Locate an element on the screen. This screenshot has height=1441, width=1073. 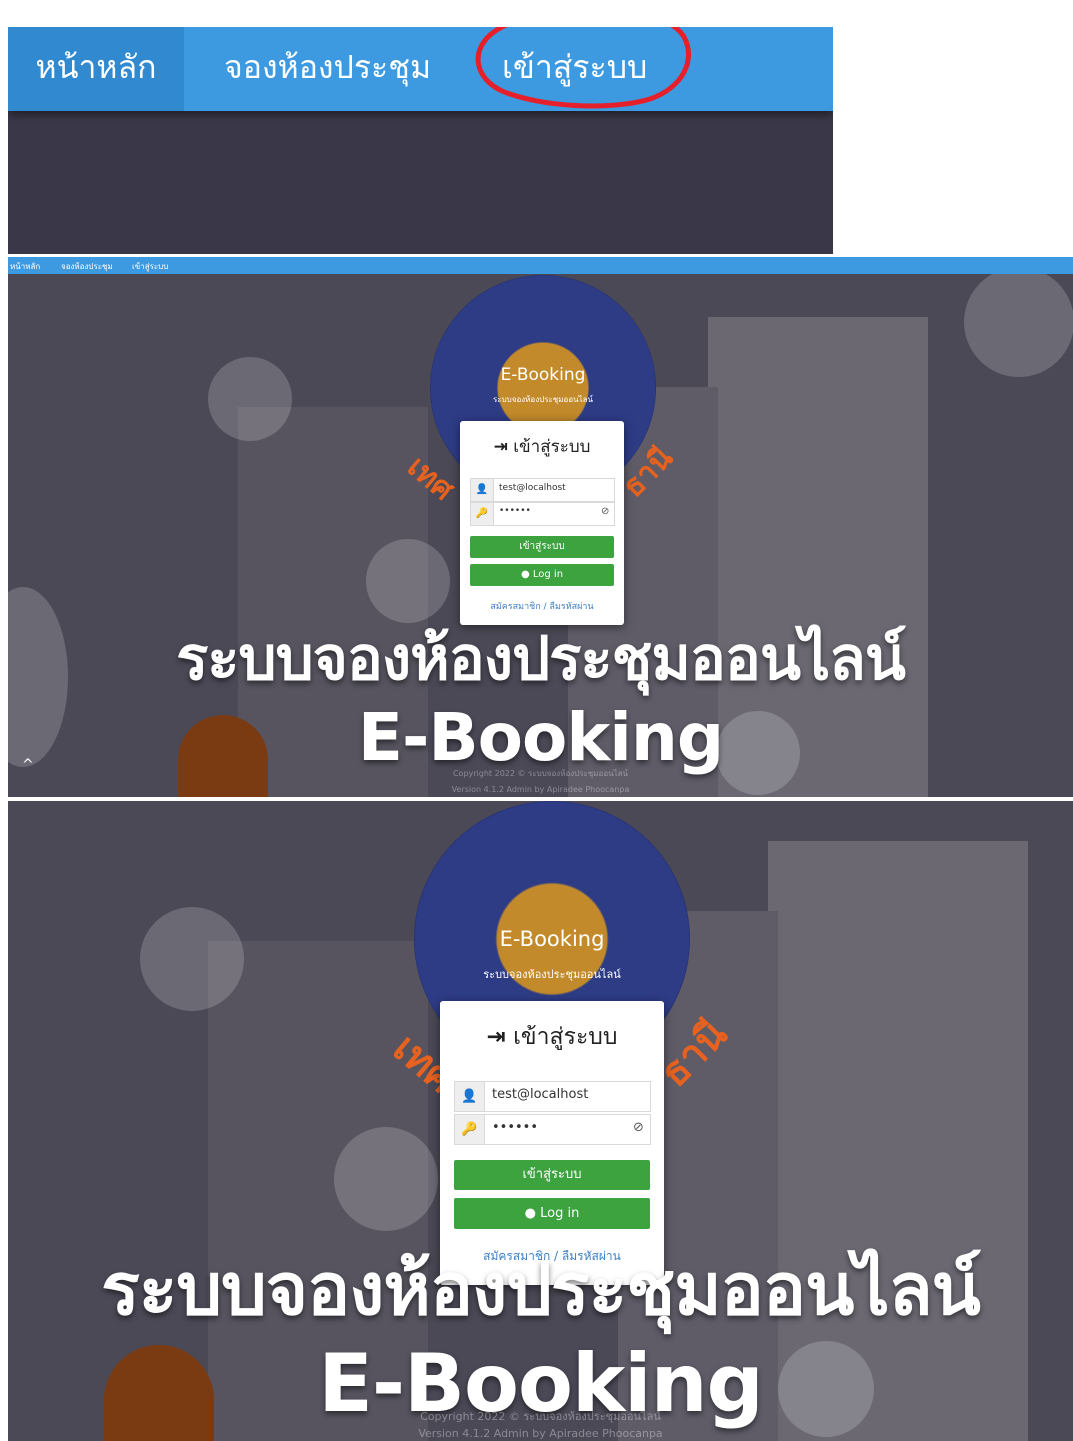
navbar: หน้าหลัก จองห้องประชุม เข้าสู่ระบบ is located at coordinates (420, 69).